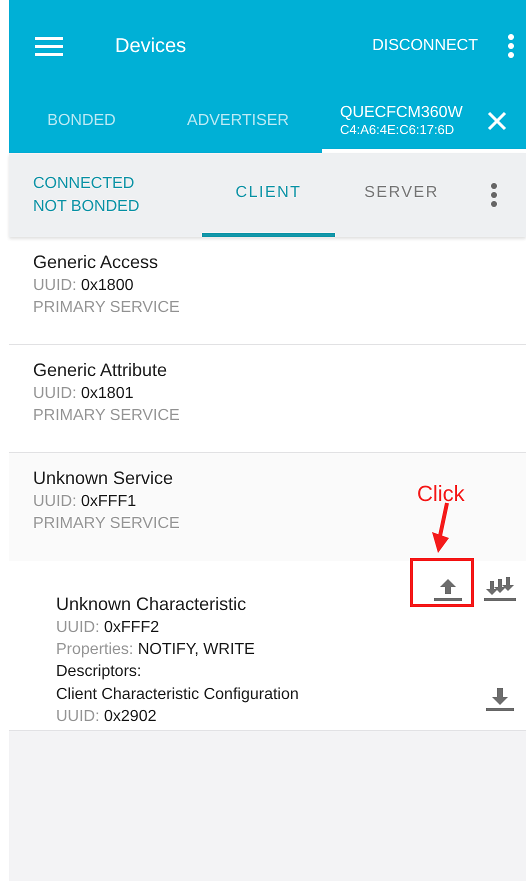 This screenshot has height=881, width=526. Describe the element at coordinates (151, 46) in the screenshot. I see `app-title: Devices` at that location.